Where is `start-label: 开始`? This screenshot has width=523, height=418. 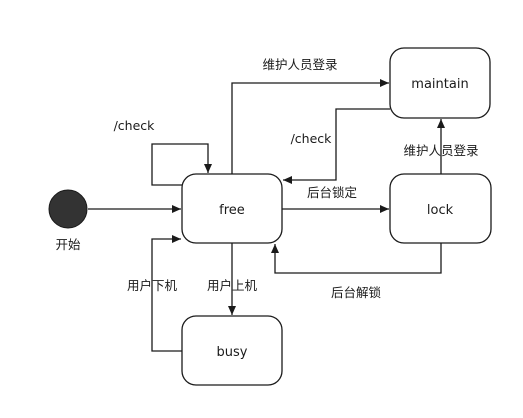
start-label: 开始 is located at coordinates (68, 244).